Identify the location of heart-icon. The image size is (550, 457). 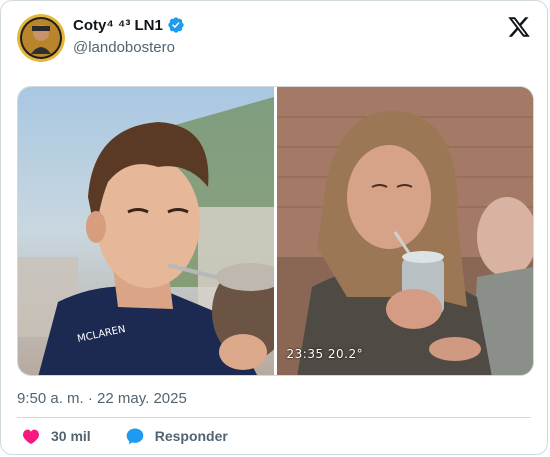
(31, 436).